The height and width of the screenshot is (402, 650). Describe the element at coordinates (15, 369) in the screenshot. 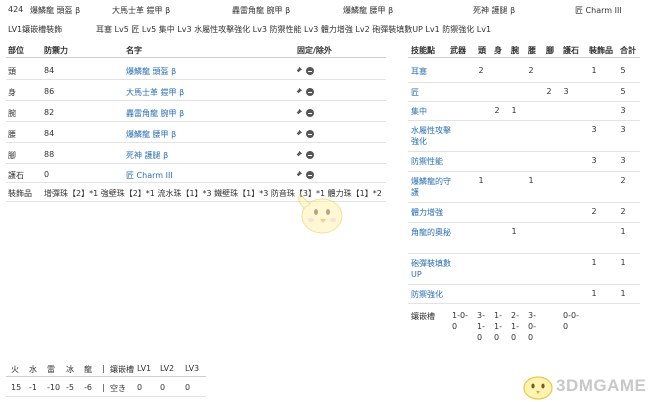

I see `resist-header: 火` at that location.